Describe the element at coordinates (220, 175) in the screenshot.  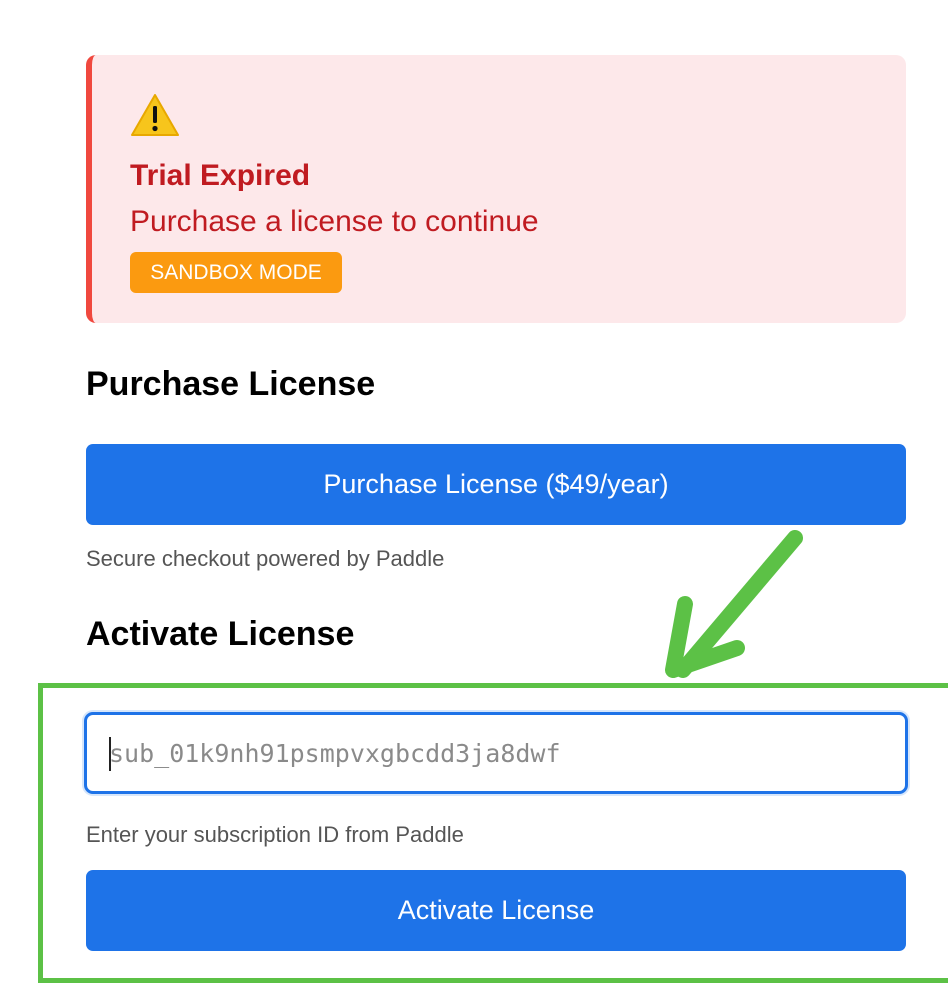
I see `alert-title: Trial Expired` at that location.